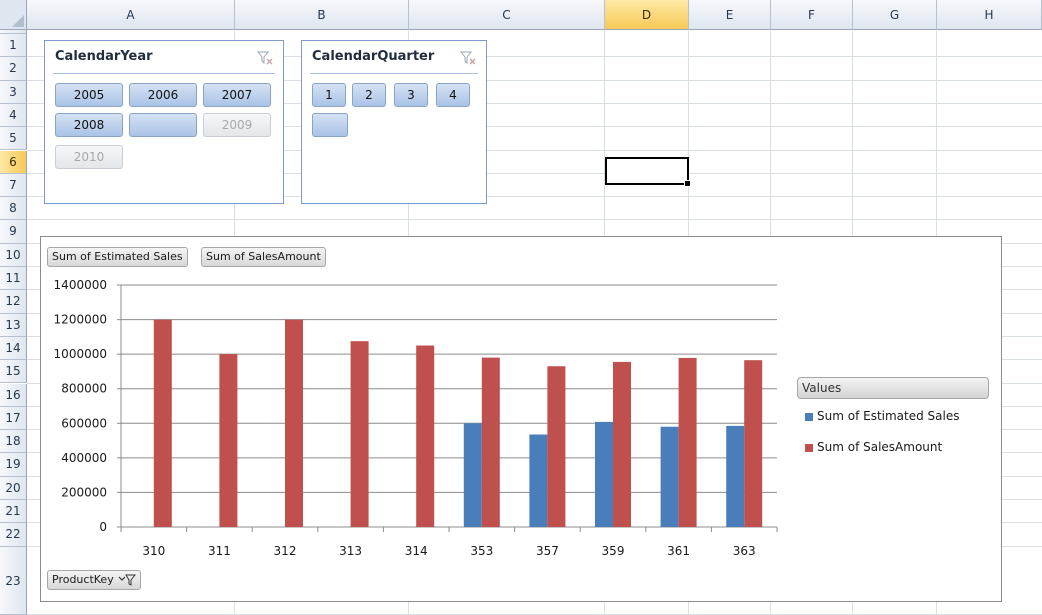 This screenshot has width=1042, height=615. Describe the element at coordinates (117, 257) in the screenshot. I see `value-field-button-estimated-sales: Sum of Estimated Sales` at that location.